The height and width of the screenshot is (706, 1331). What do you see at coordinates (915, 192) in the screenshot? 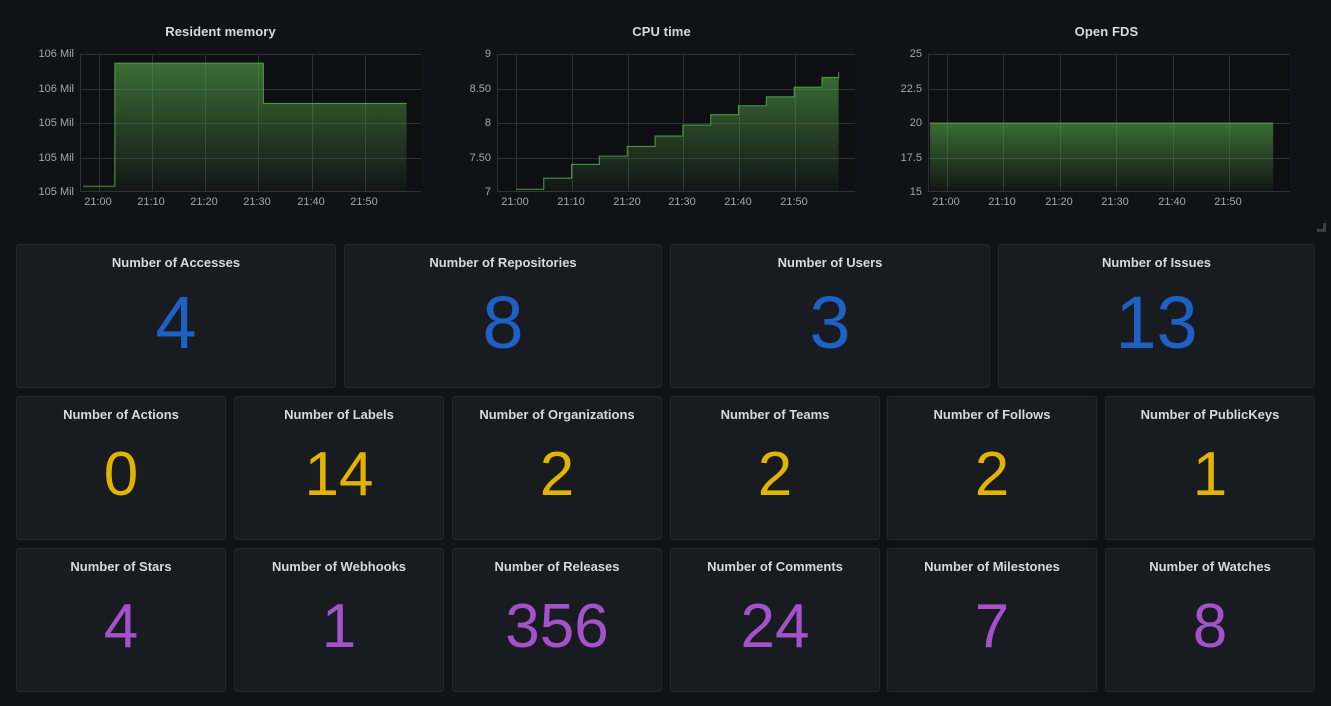
I see `y-axis-tick-label: 15` at bounding box center [915, 192].